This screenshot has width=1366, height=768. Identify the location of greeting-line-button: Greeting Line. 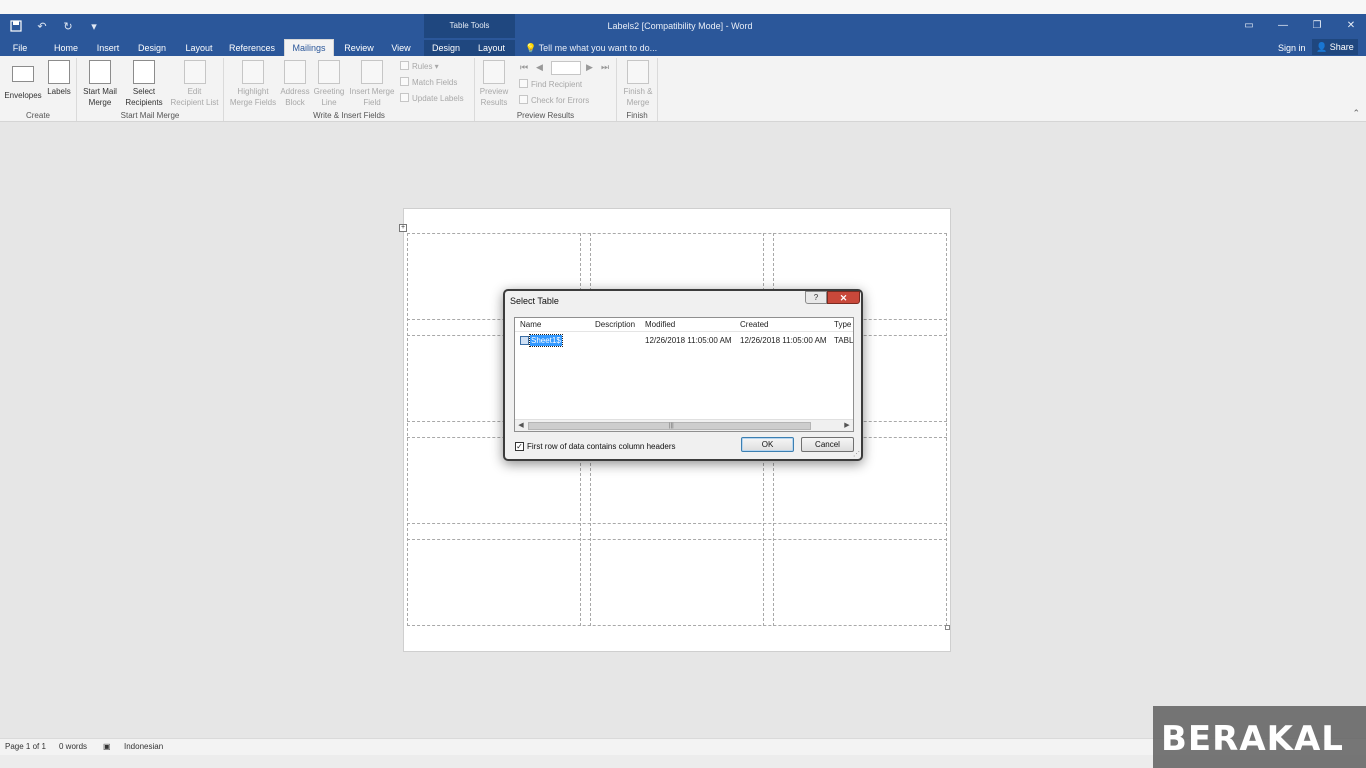
(329, 84).